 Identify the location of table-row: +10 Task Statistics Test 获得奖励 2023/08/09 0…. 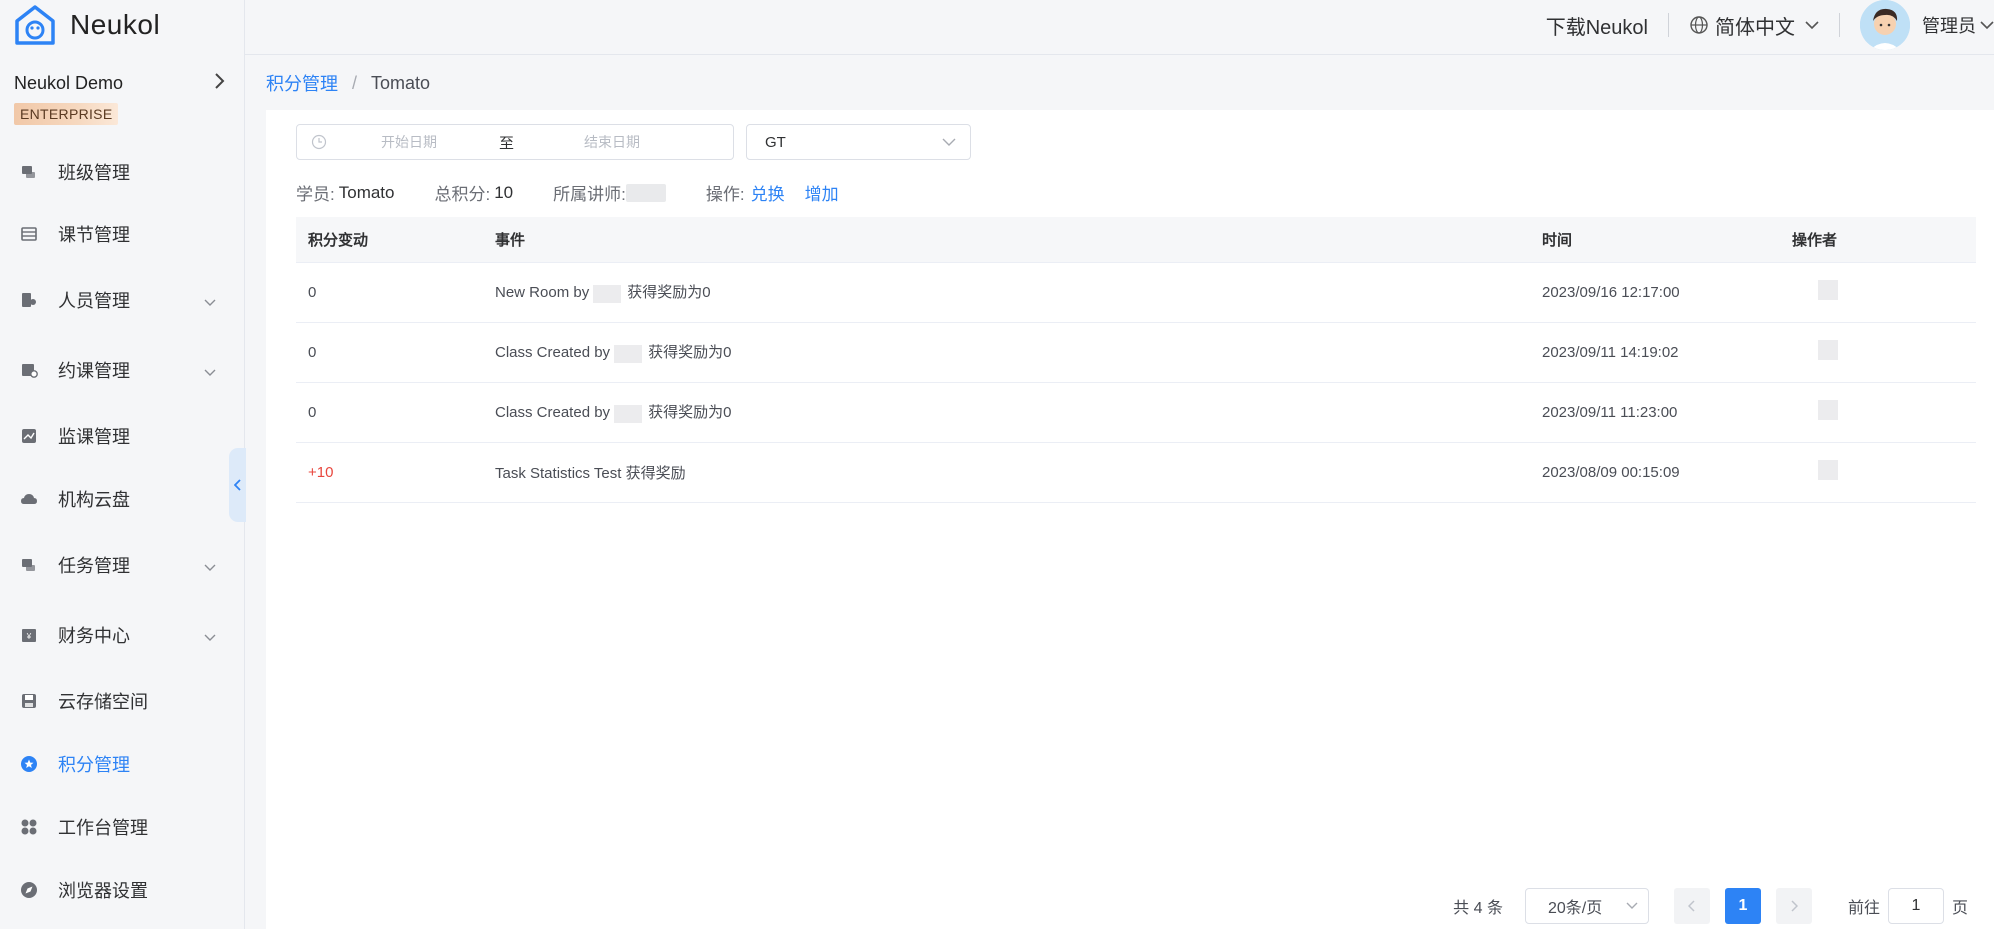
(1136, 472).